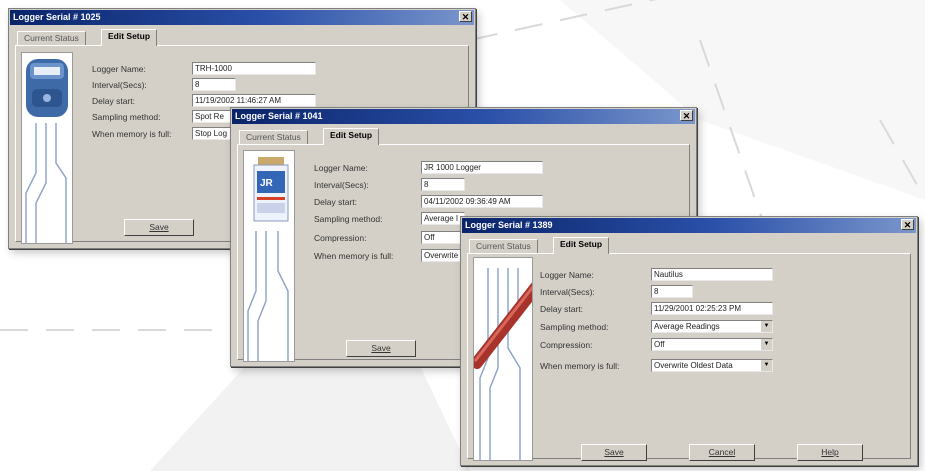 Image resolution: width=925 pixels, height=471 pixels. What do you see at coordinates (712, 274) in the screenshot?
I see `logger-name-field: Nautilus` at bounding box center [712, 274].